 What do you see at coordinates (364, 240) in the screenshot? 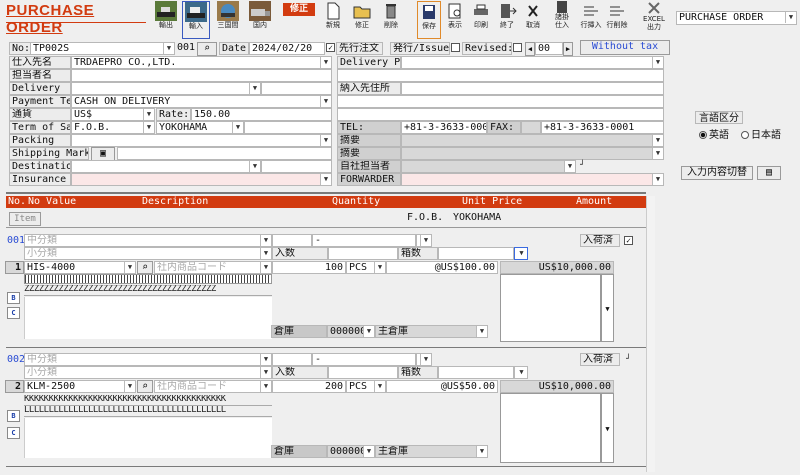
I see `item1-dash-field: -` at bounding box center [364, 240].